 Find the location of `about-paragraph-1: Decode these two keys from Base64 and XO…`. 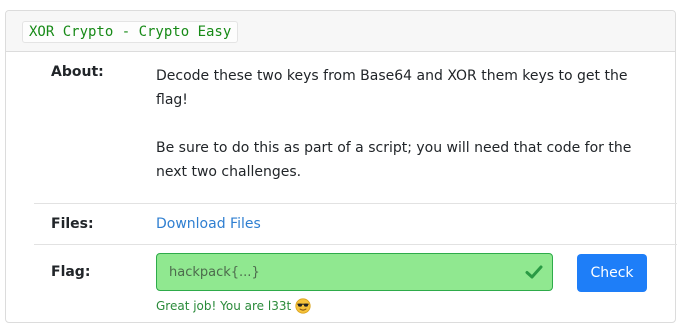

about-paragraph-1: Decode these two keys from Base64 and XO… is located at coordinates (392, 88).